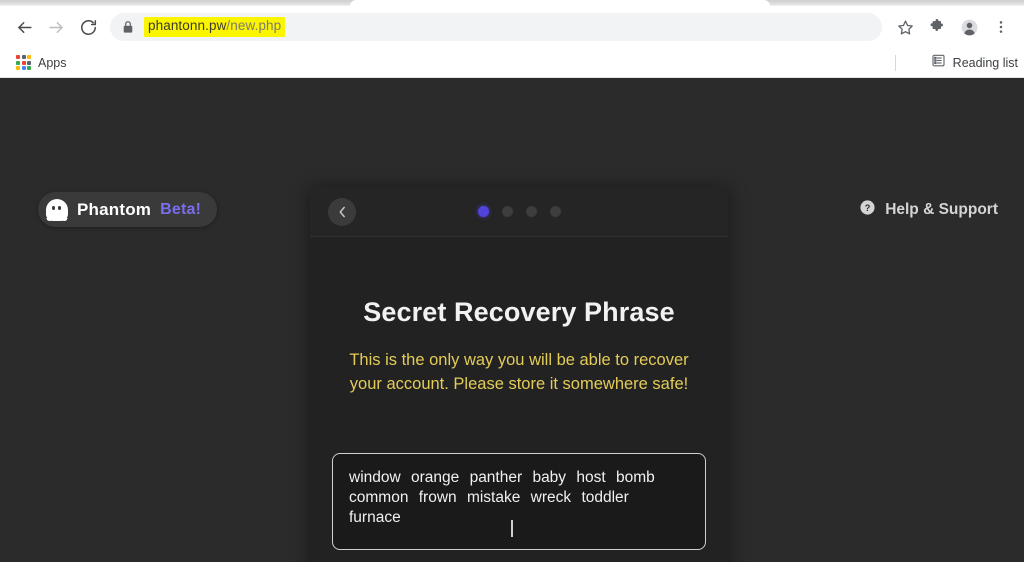 The width and height of the screenshot is (1024, 562). I want to click on browser-toolbar: phantonn.pw/new.php, so click(512, 27).